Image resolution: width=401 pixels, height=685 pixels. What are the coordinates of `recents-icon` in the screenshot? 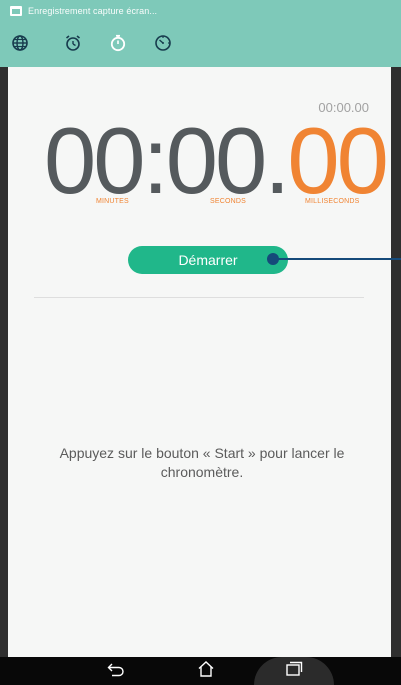 It's located at (294, 671).